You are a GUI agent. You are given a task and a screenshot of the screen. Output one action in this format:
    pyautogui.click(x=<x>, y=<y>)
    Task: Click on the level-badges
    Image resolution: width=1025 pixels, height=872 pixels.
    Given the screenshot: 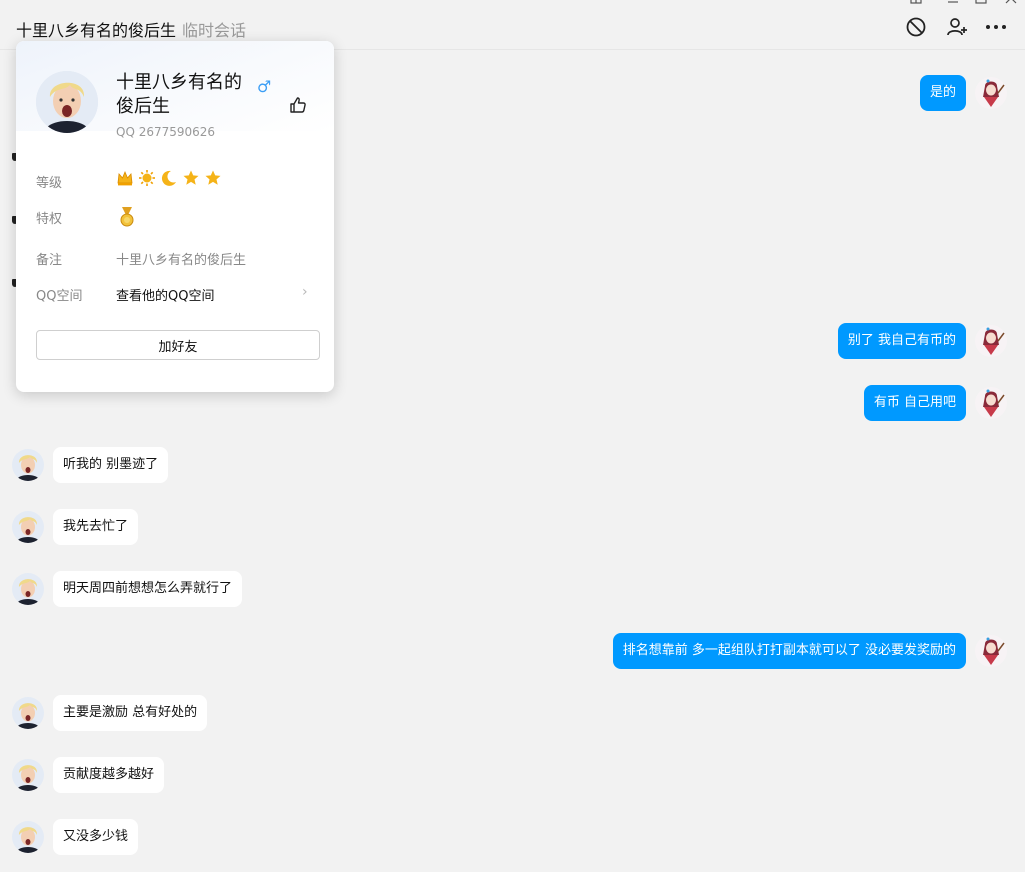 What is the action you would take?
    pyautogui.click(x=169, y=178)
    